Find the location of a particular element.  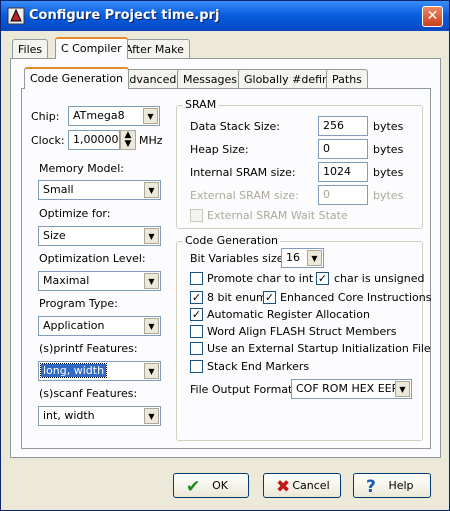

external-sram-size-label: External SRAM size: is located at coordinates (244, 195).